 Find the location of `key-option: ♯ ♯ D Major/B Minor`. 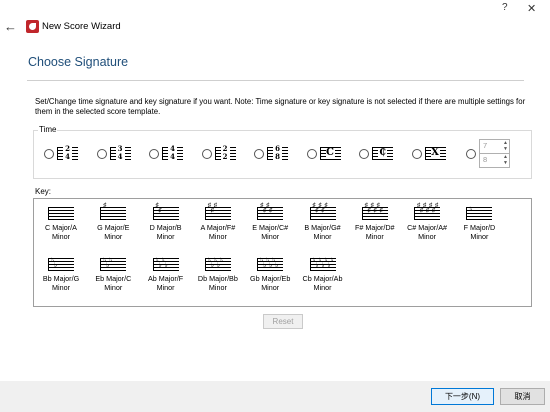

key-option: ♯ ♯ D Major/B Minor is located at coordinates (166, 221).